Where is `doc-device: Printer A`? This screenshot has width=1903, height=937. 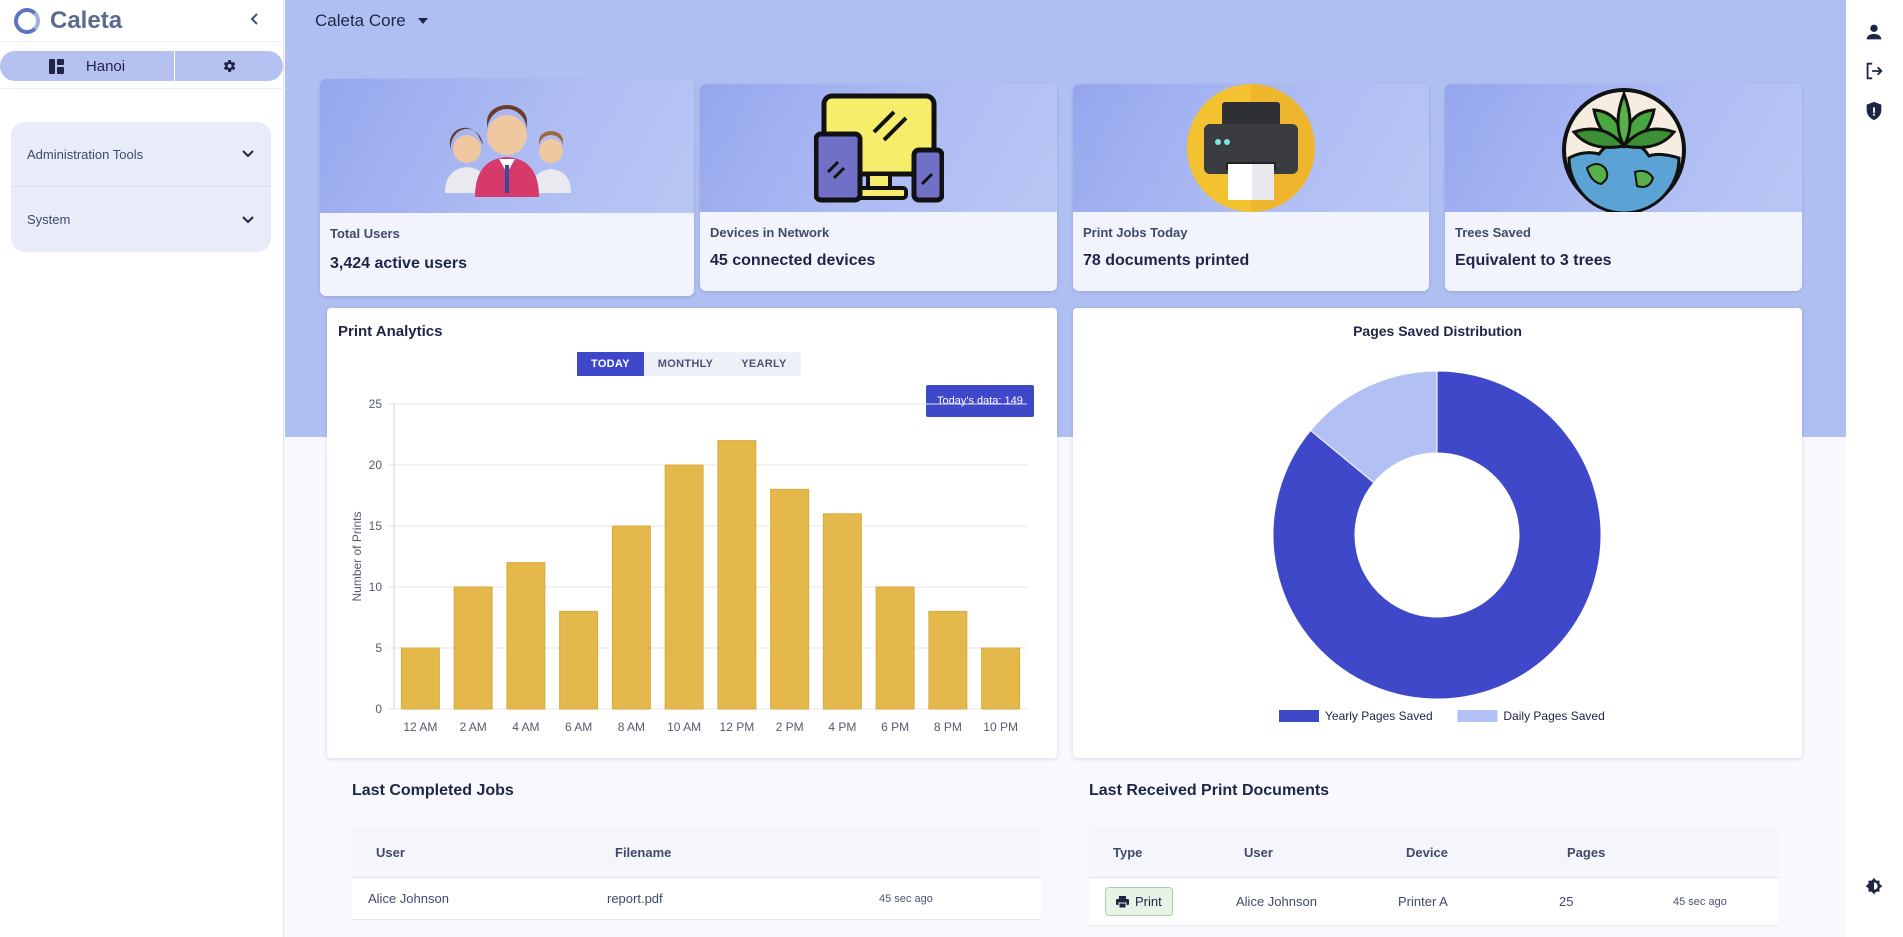
doc-device: Printer A is located at coordinates (1423, 901).